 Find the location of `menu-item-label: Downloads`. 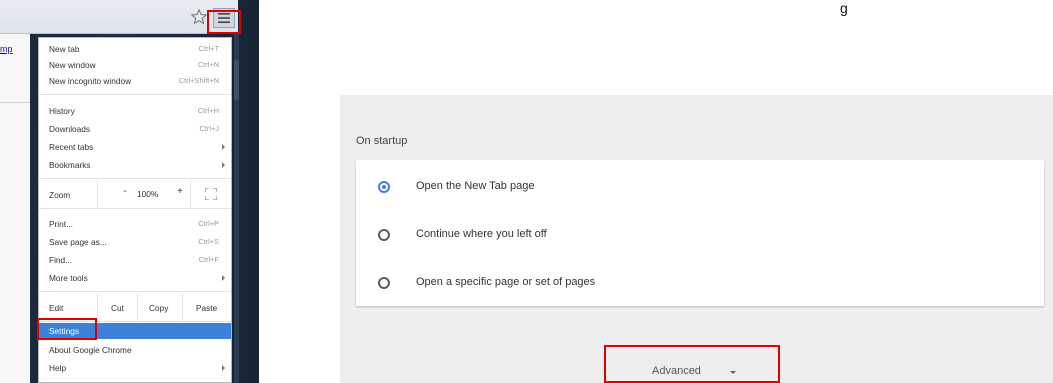

menu-item-label: Downloads is located at coordinates (70, 129).